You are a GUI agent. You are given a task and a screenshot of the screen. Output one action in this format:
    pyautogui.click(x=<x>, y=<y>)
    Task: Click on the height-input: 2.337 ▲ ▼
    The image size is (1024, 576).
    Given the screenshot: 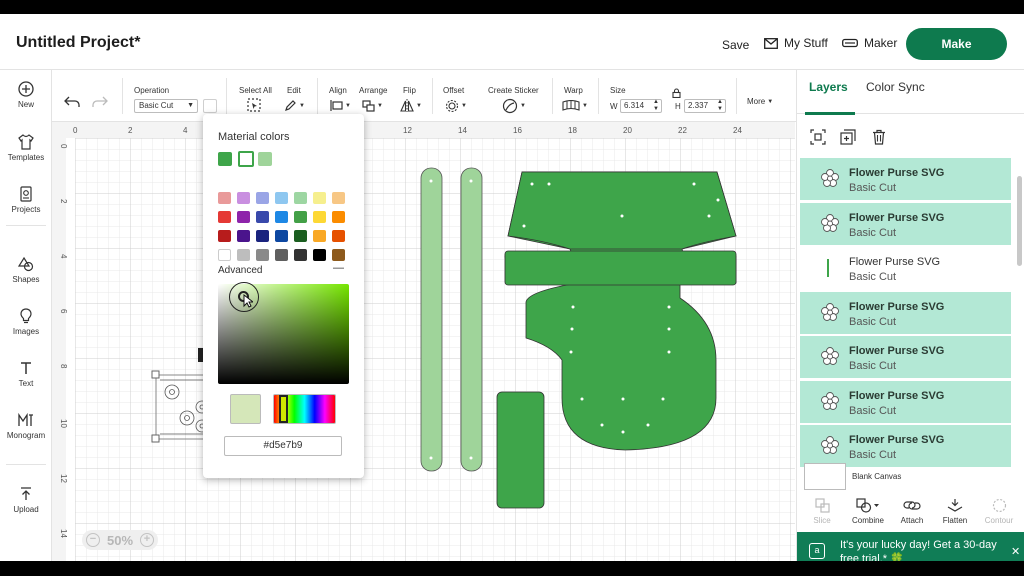 What is the action you would take?
    pyautogui.click(x=705, y=106)
    